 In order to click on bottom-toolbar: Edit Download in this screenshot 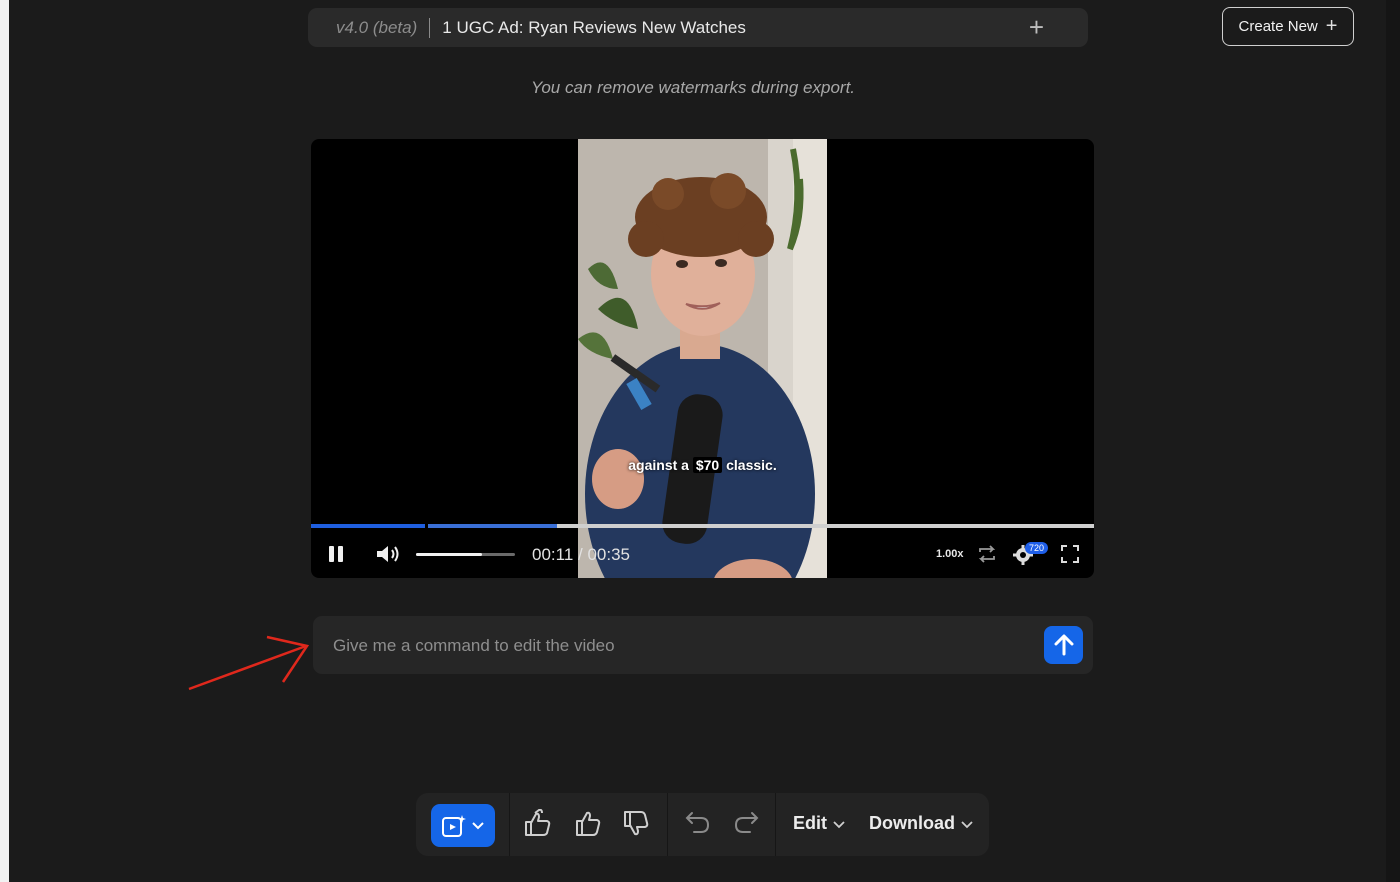, I will do `click(702, 824)`.